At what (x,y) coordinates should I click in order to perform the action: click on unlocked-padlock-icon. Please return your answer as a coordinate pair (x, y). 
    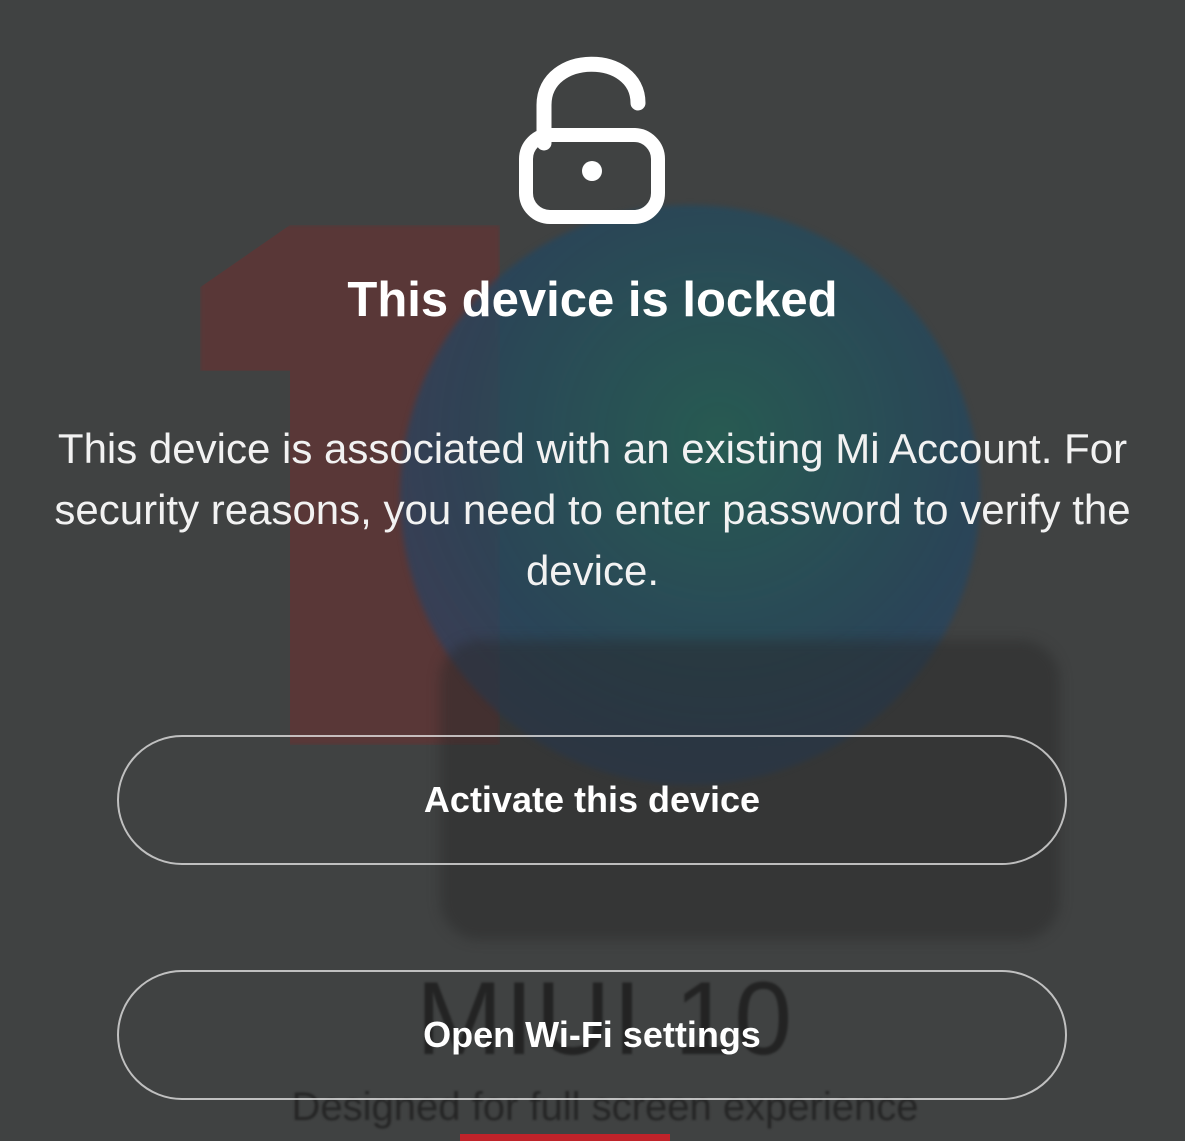
    Looking at the image, I should click on (592, 140).